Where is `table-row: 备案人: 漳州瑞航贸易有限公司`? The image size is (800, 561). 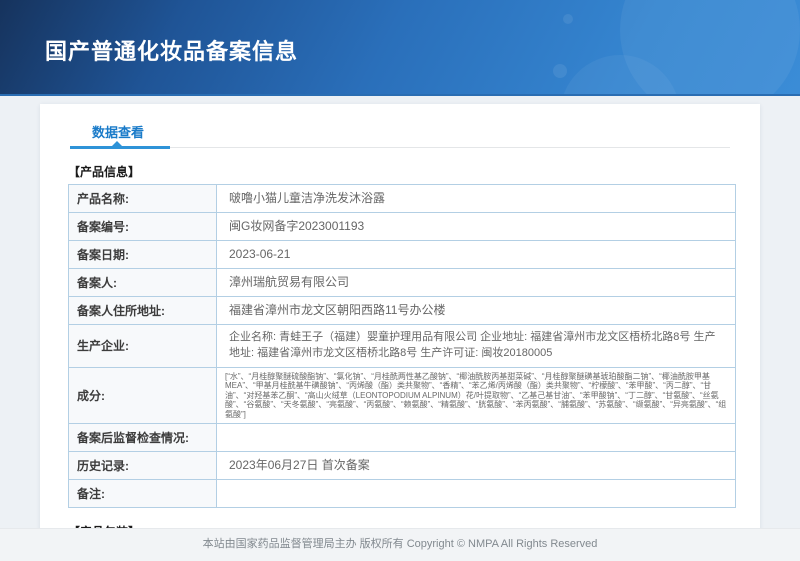 table-row: 备案人: 漳州瑞航贸易有限公司 is located at coordinates (402, 282).